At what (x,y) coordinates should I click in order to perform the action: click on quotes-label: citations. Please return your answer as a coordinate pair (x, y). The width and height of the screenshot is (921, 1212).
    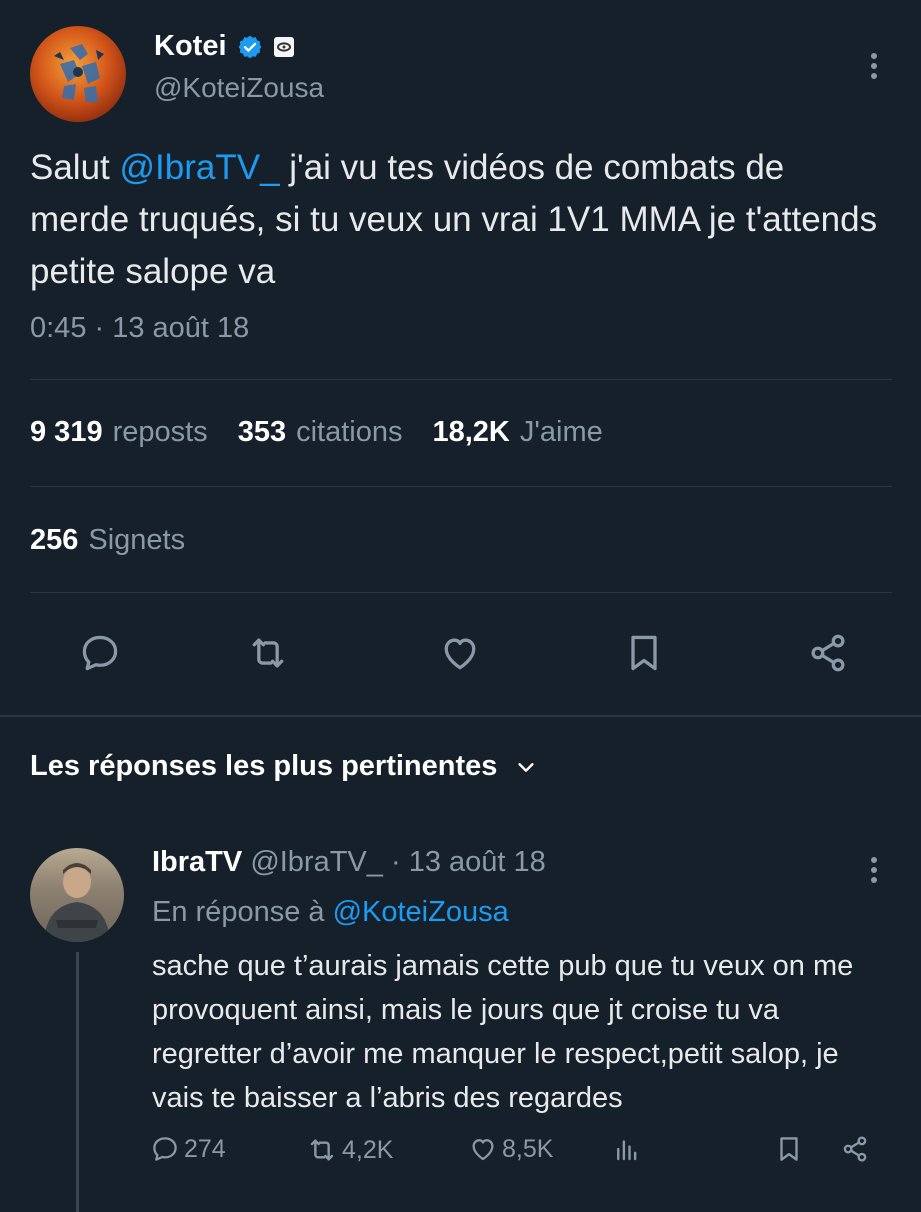
    Looking at the image, I should click on (349, 432).